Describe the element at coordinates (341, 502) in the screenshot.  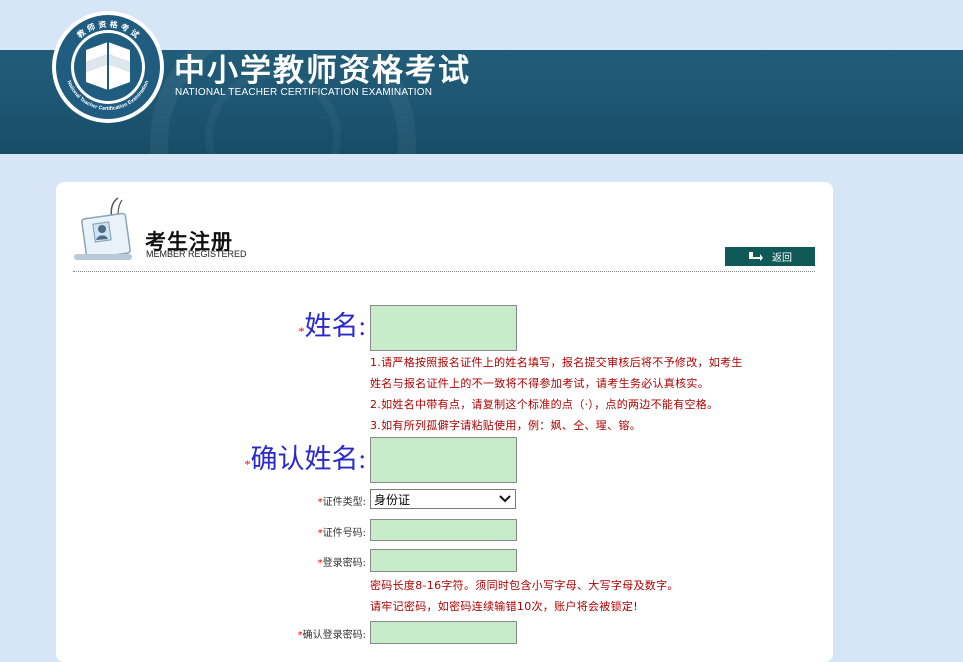
I see `id-type-label: *证件类型:` at that location.